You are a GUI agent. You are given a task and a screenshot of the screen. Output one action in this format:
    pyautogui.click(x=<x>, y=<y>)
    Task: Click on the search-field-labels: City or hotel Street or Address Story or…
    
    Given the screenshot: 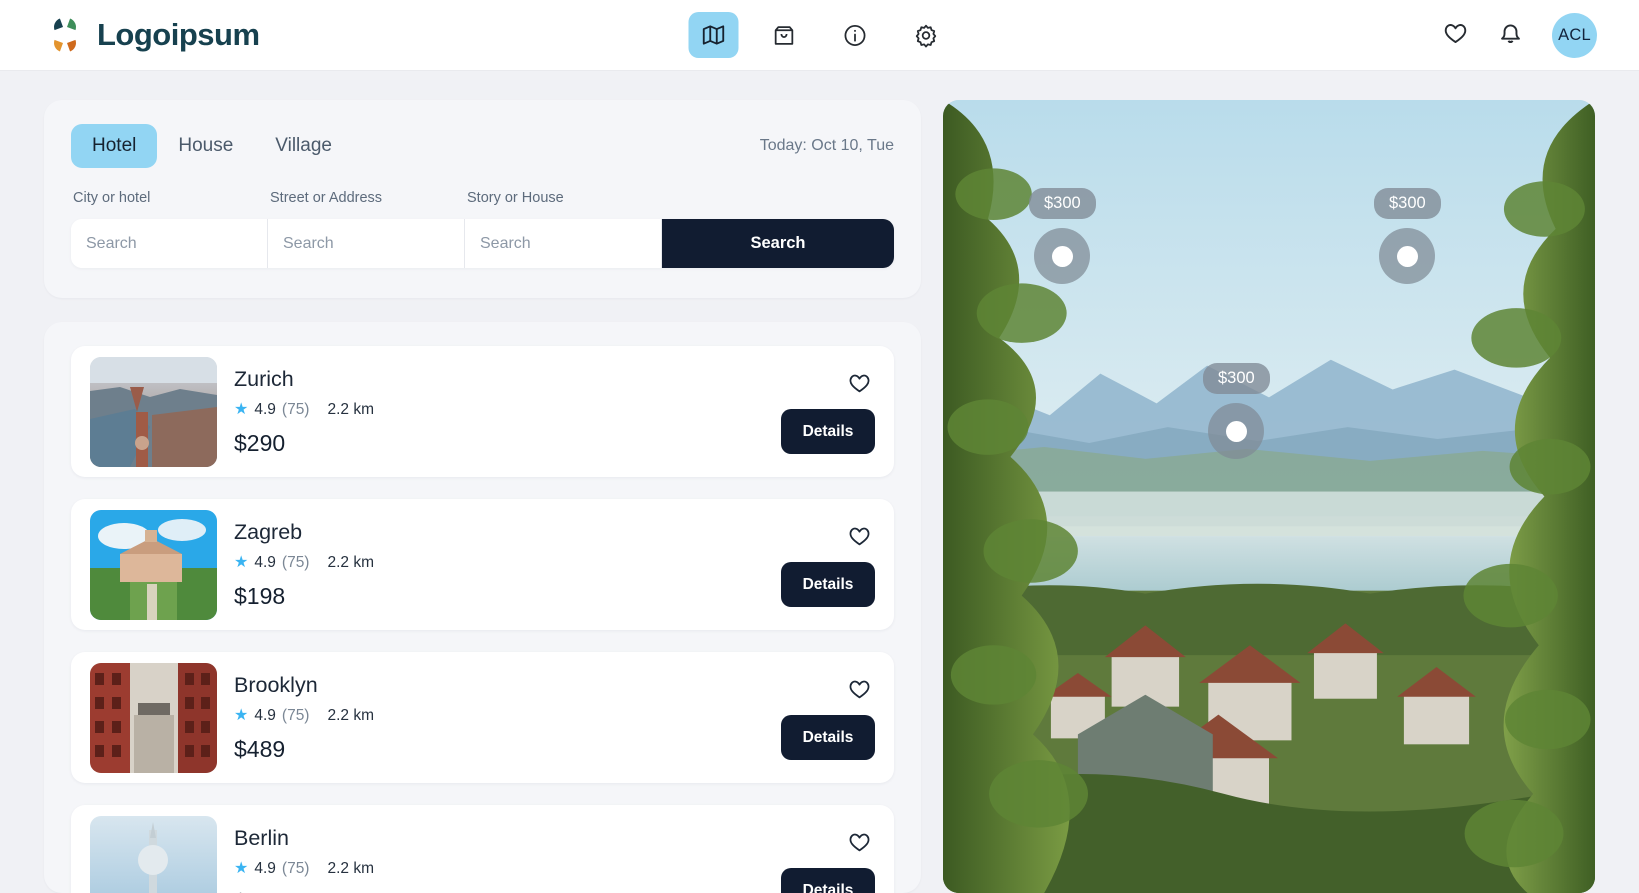 What is the action you would take?
    pyautogui.click(x=482, y=198)
    